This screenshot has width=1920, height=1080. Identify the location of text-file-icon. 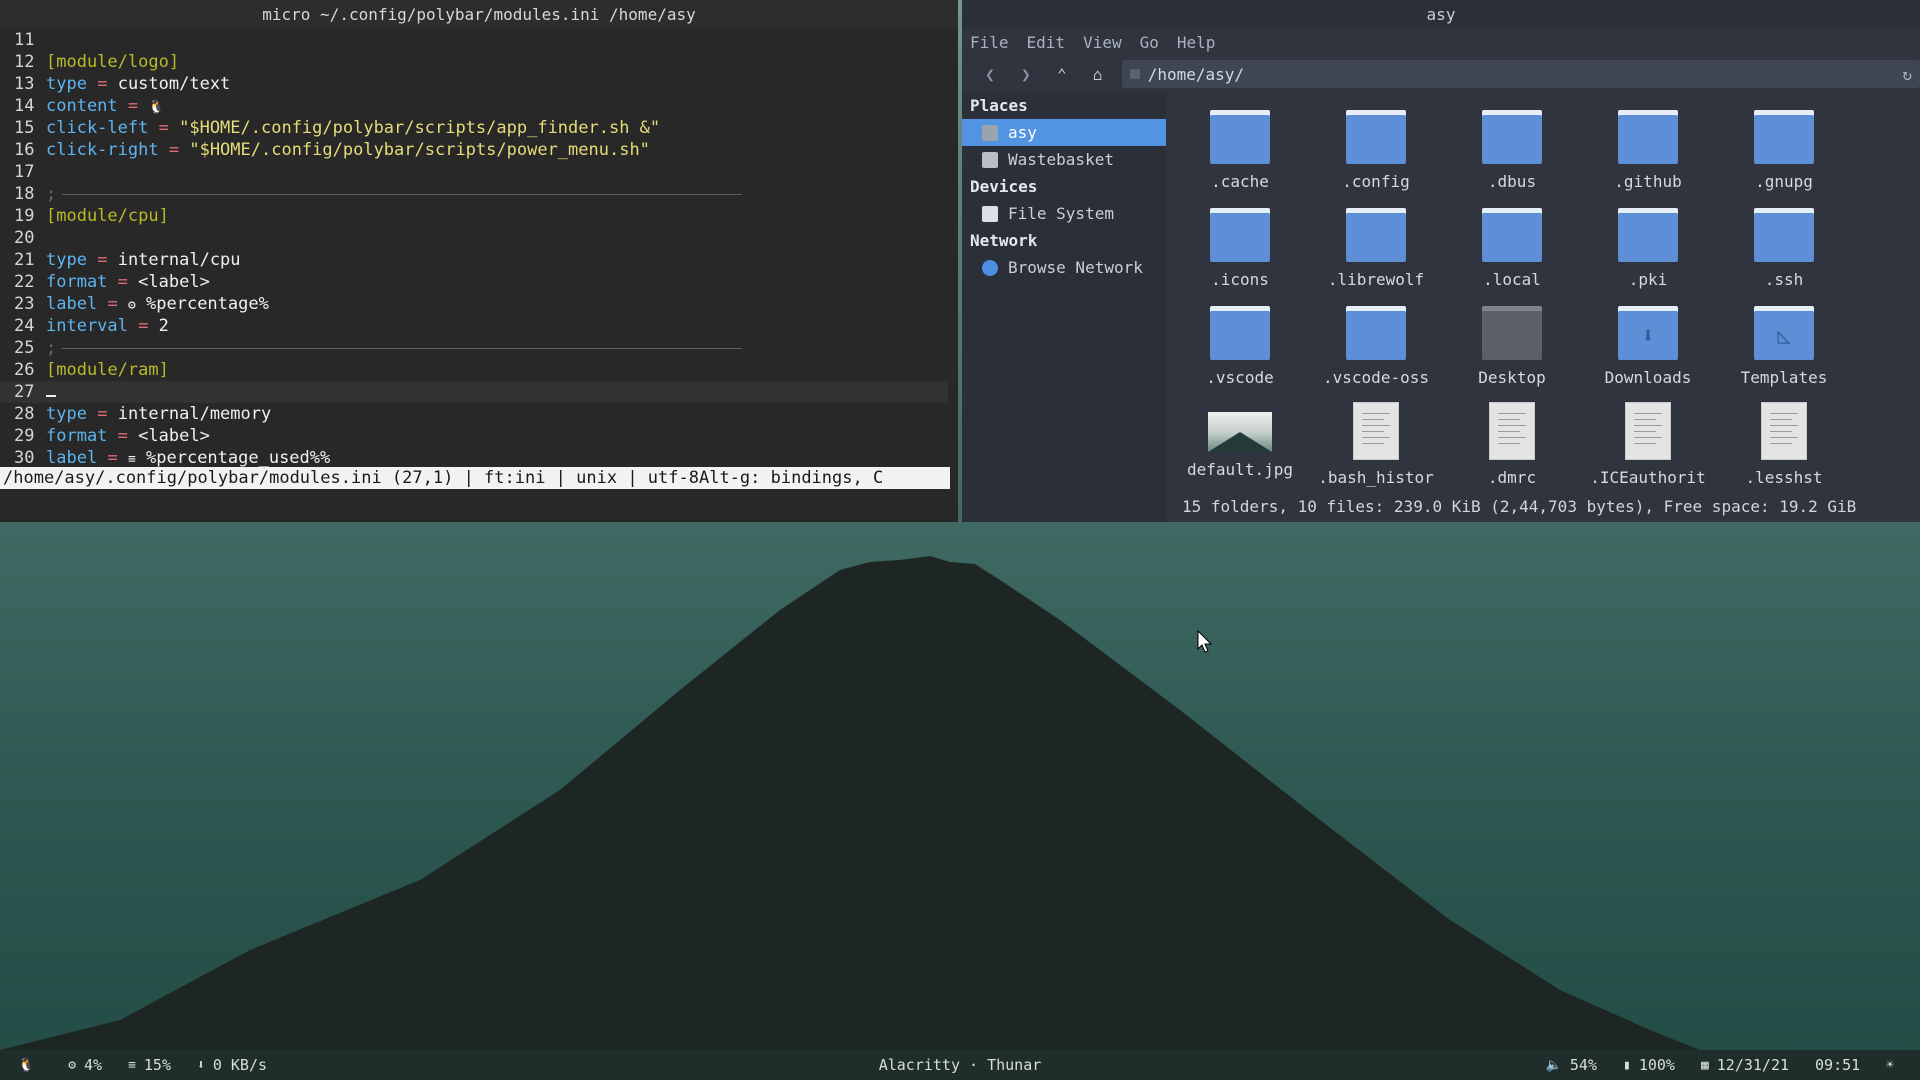
(1512, 431).